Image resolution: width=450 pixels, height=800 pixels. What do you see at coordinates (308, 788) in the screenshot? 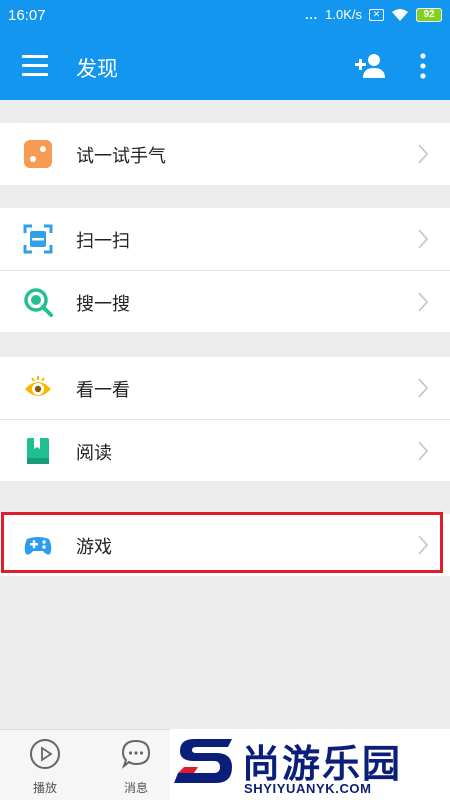
I see `watermark-url: SHYIYUANYK.COM` at bounding box center [308, 788].